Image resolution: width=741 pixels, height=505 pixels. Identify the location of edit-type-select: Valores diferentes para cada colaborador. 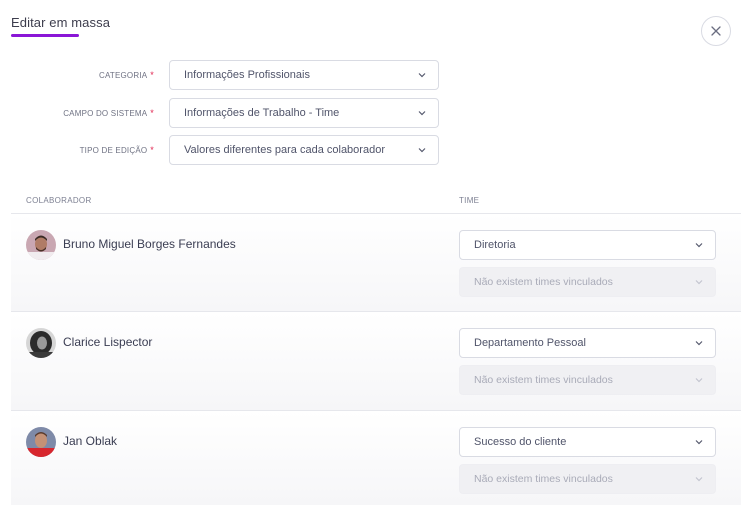
(304, 150).